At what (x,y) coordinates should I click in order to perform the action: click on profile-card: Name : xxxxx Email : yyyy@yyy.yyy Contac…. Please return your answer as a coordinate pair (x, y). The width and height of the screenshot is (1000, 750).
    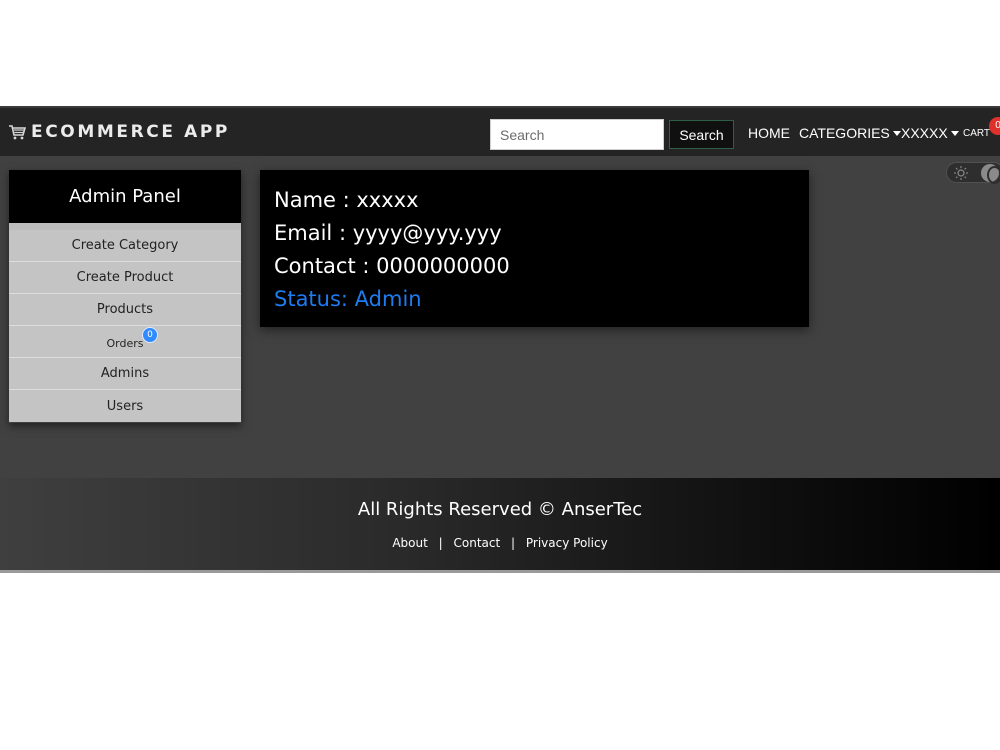
    Looking at the image, I should click on (534, 248).